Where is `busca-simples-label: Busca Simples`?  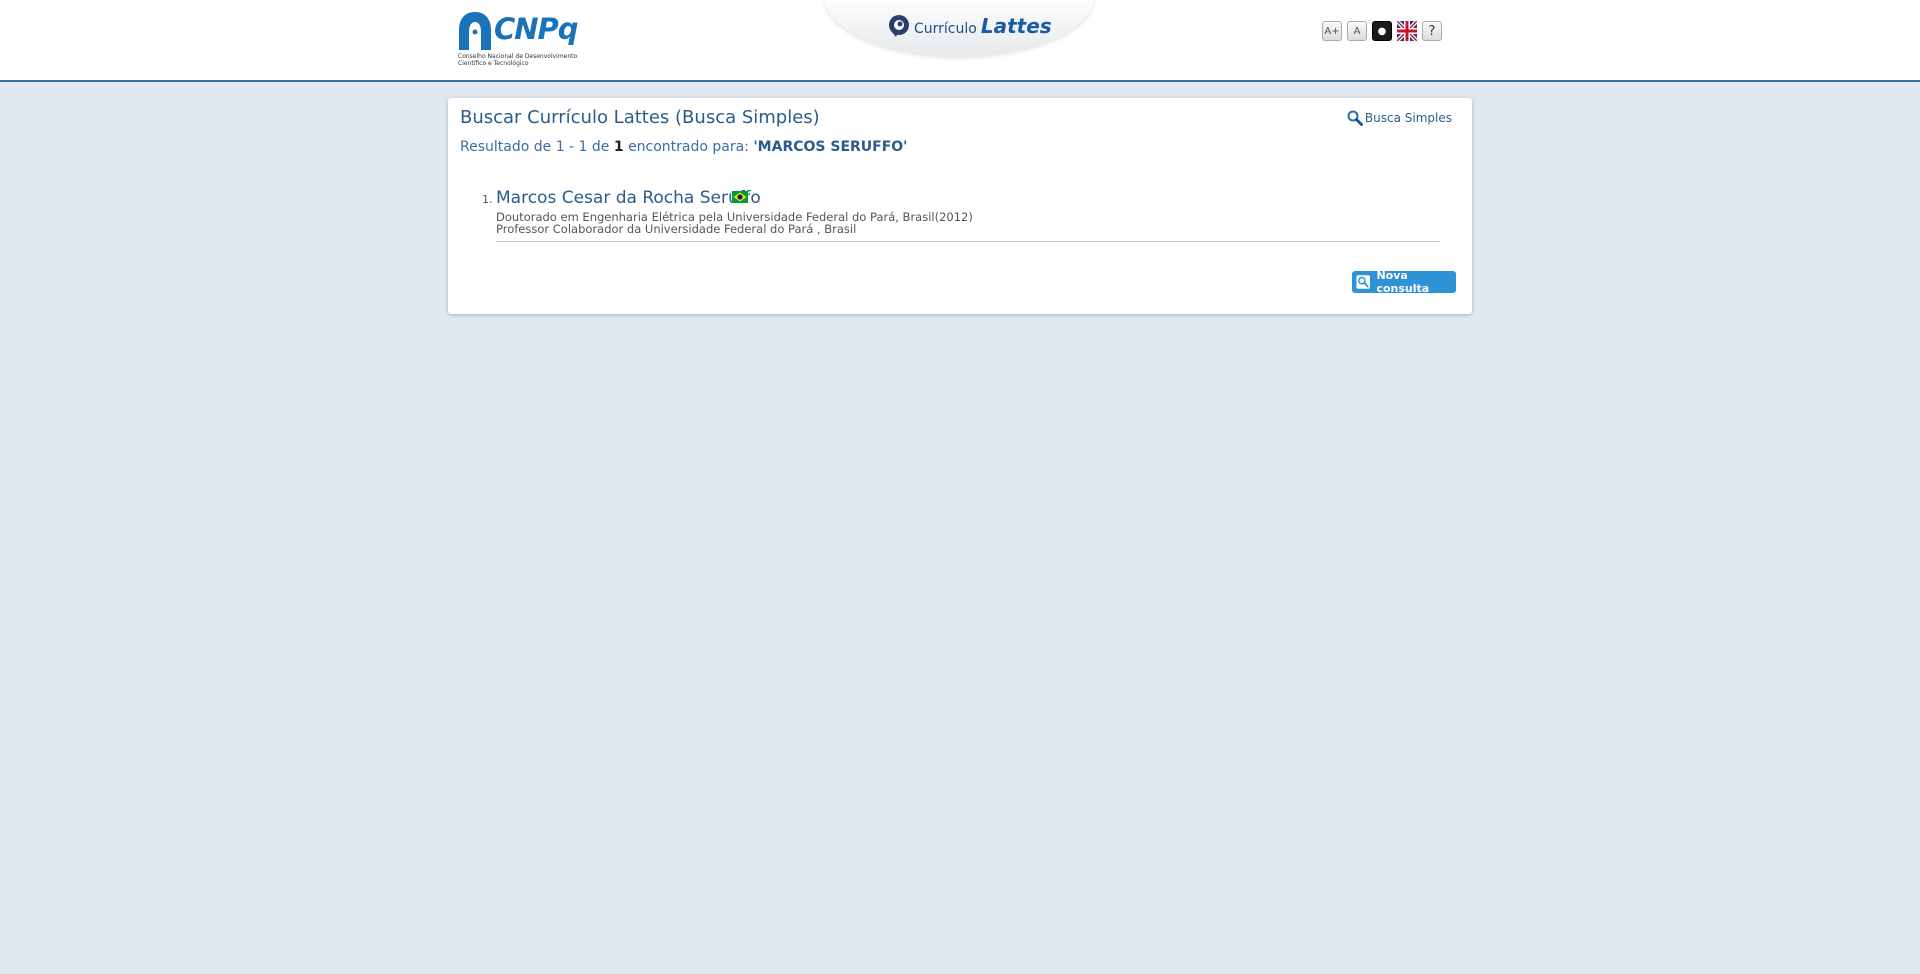 busca-simples-label: Busca Simples is located at coordinates (1408, 118).